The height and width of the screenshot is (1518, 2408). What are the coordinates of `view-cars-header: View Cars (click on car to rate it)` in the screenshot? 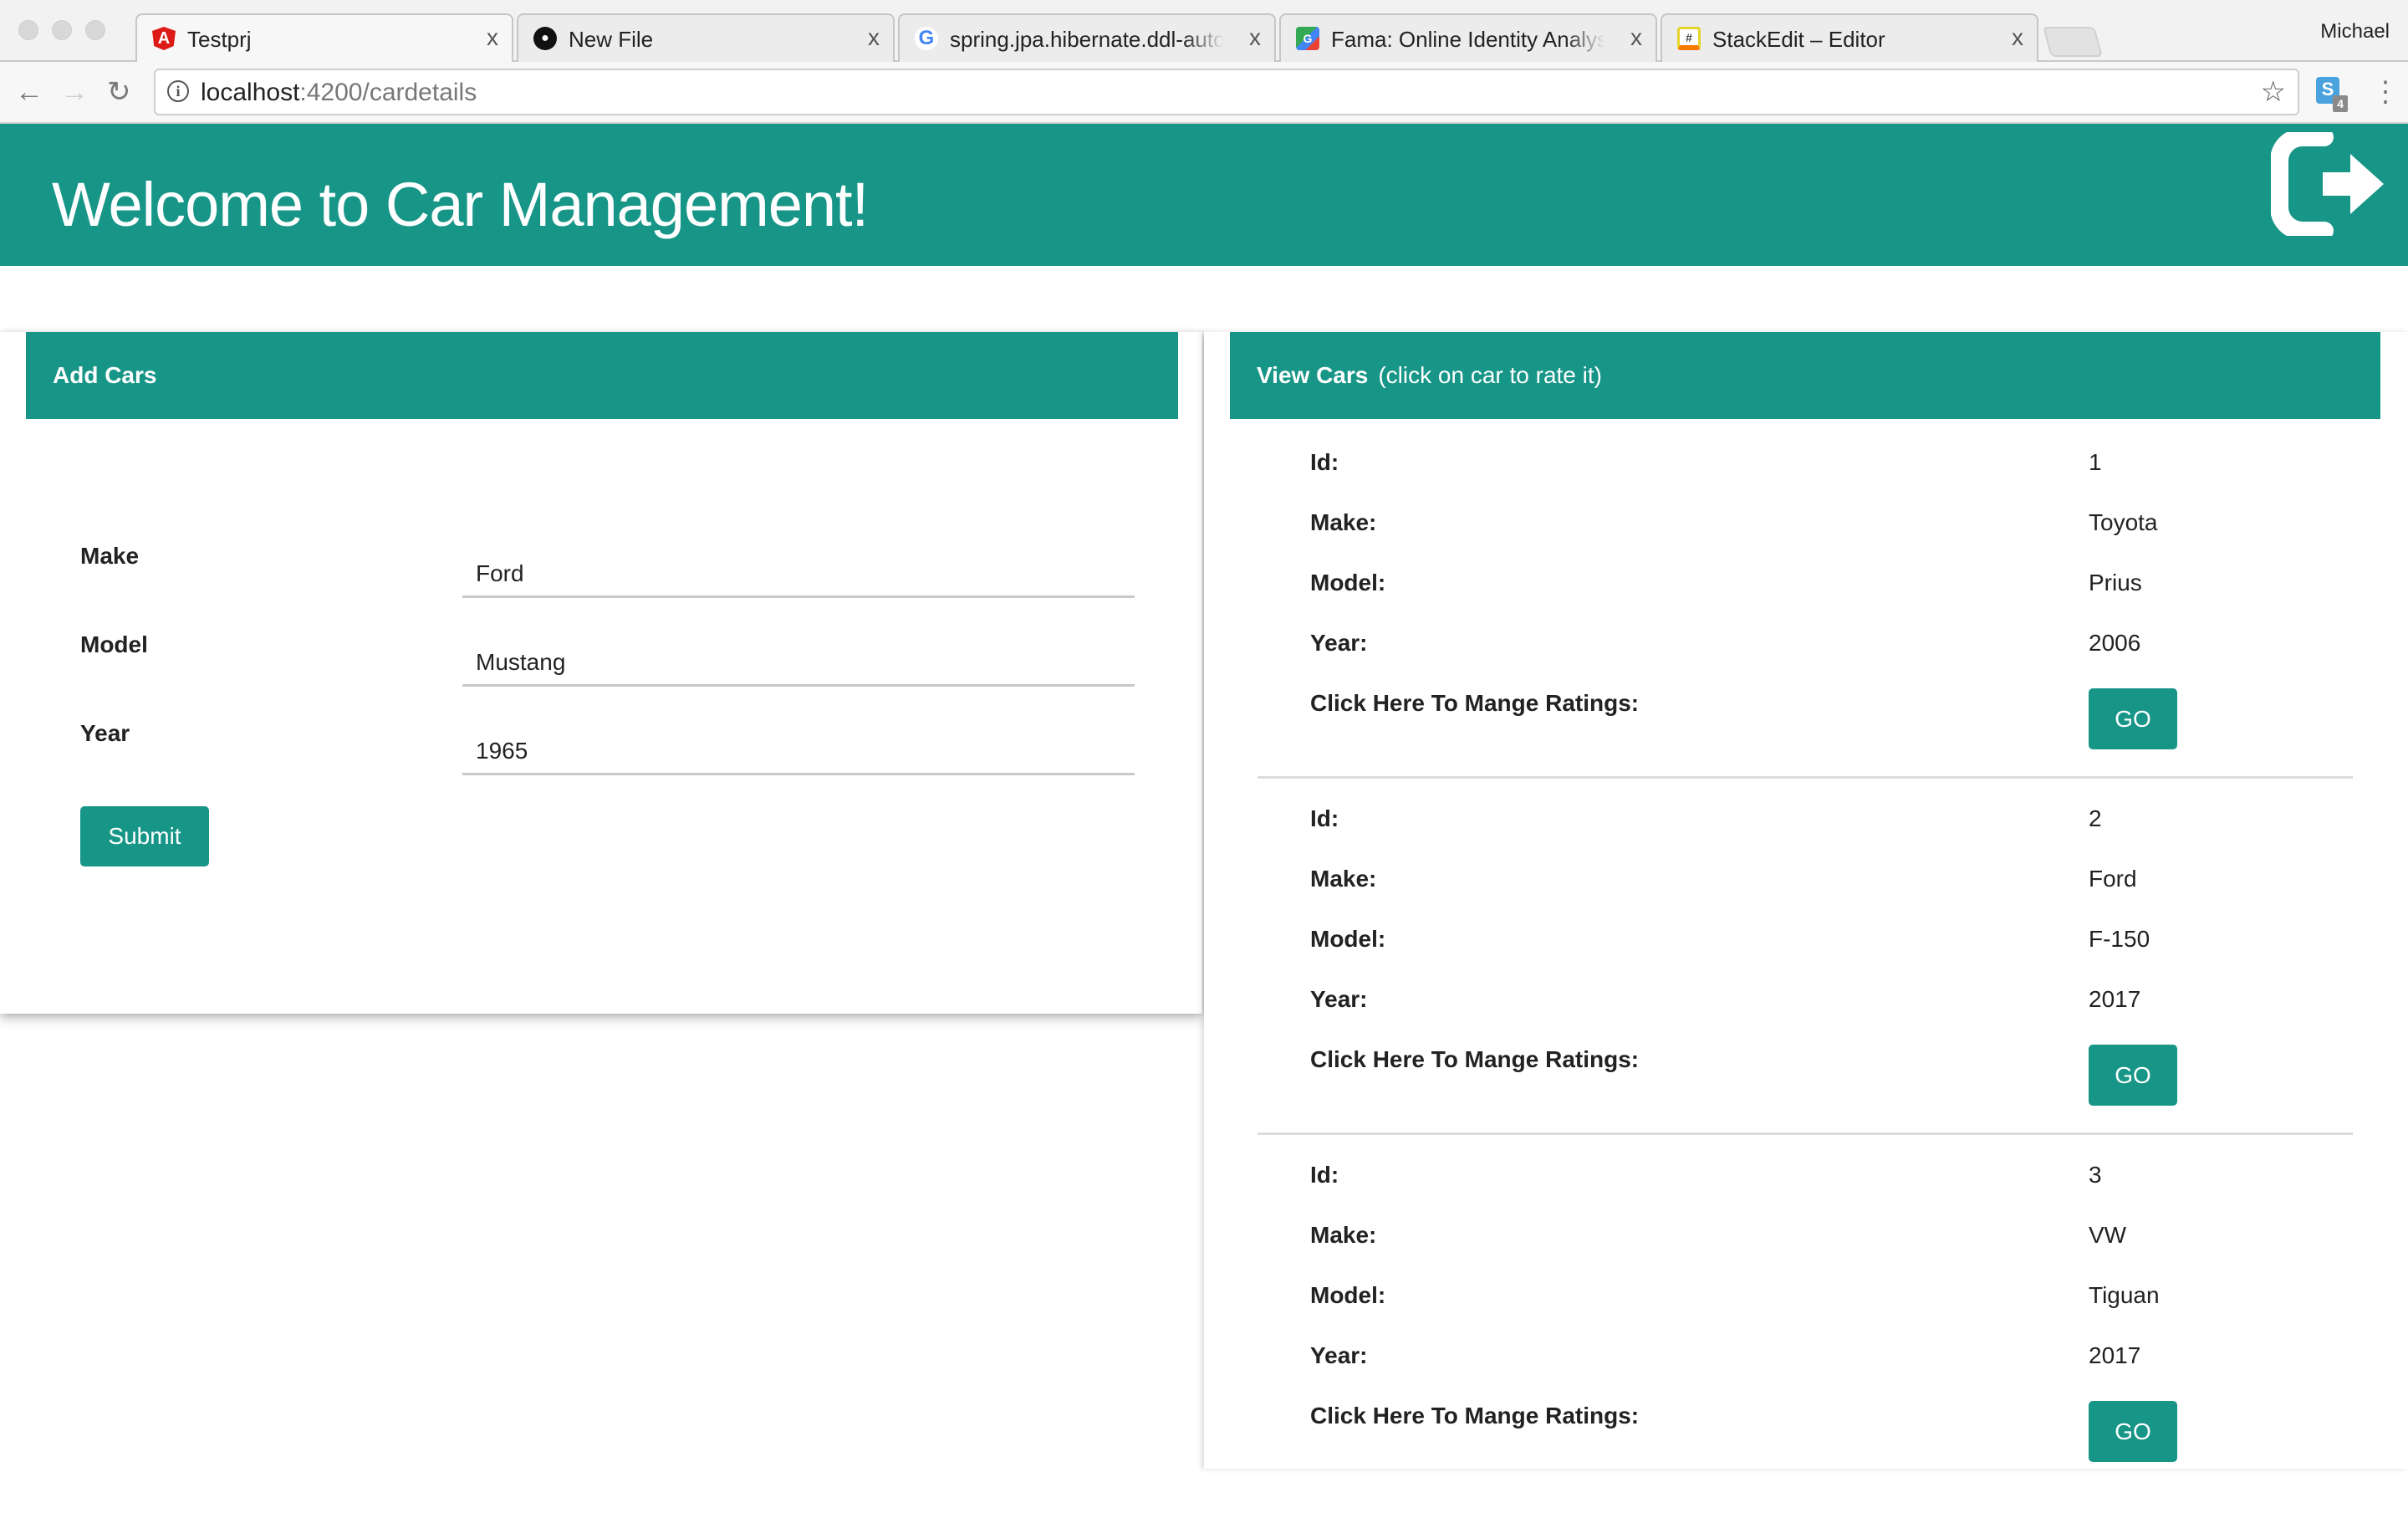 It's located at (1805, 375).